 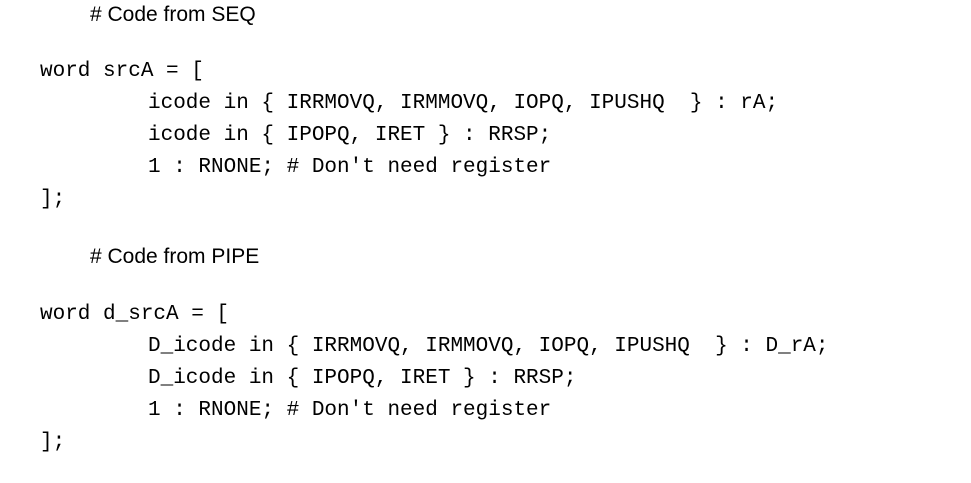 I want to click on seq-declaration-line: word srcA = [, so click(x=122, y=71).